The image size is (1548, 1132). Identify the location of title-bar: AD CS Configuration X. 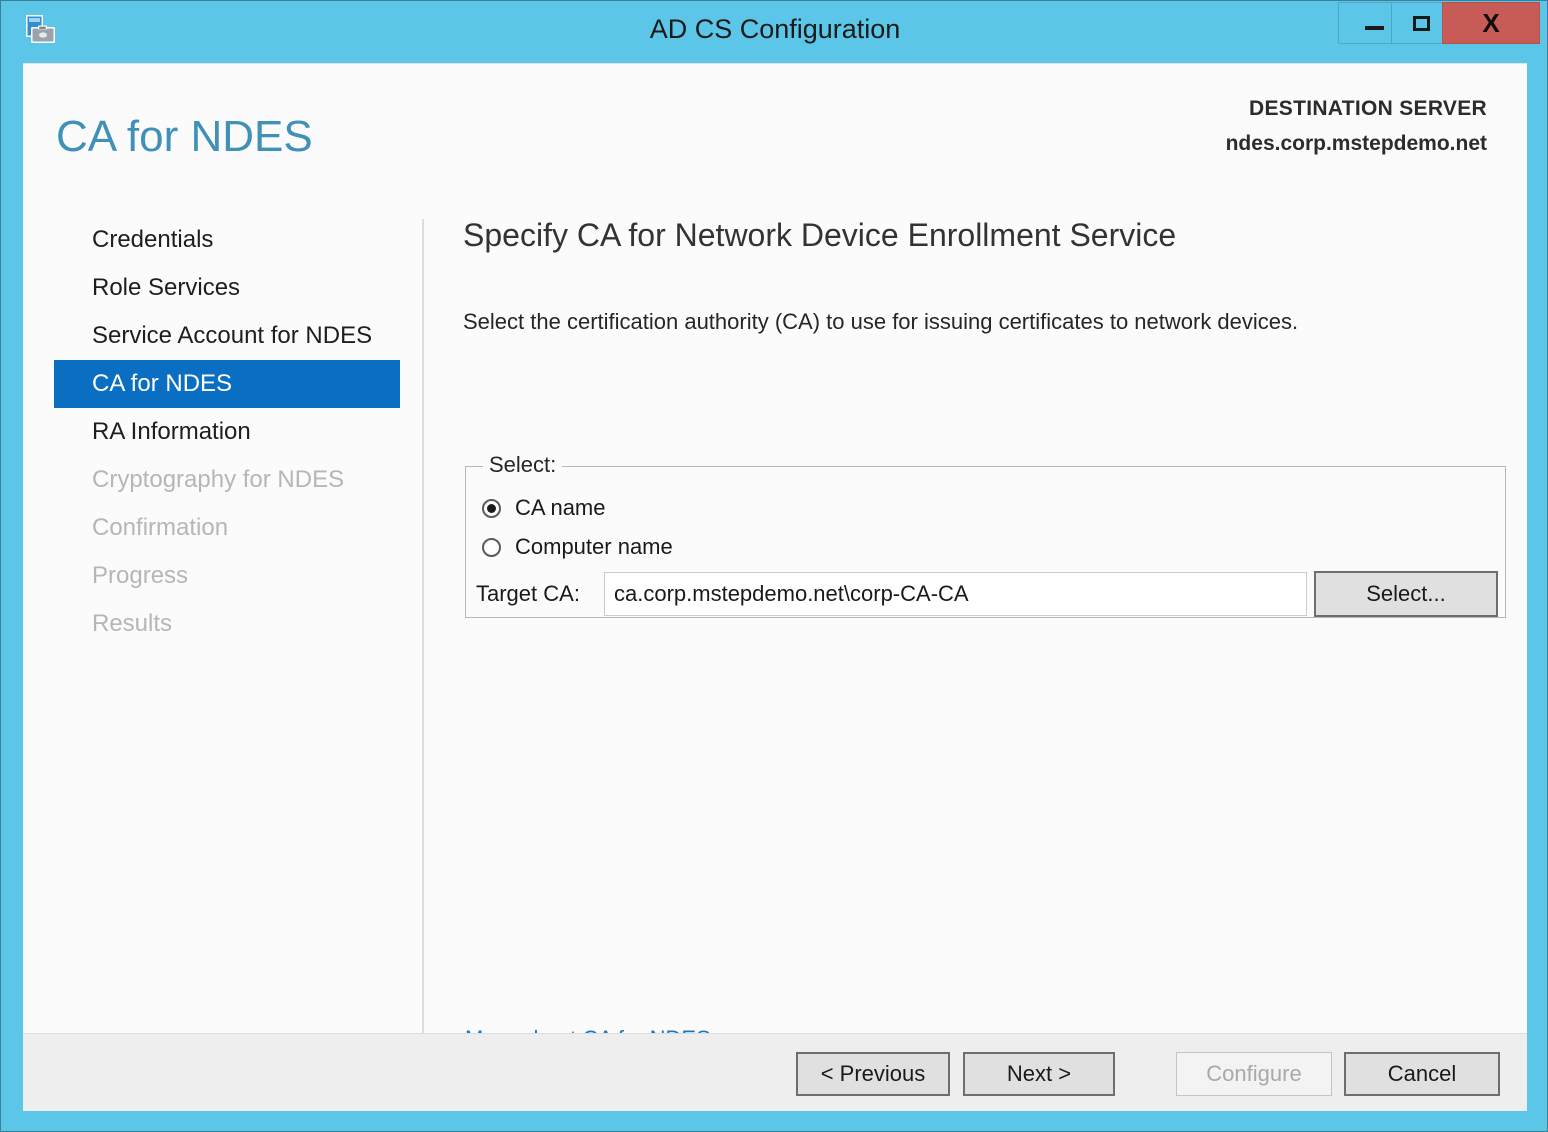
(774, 32).